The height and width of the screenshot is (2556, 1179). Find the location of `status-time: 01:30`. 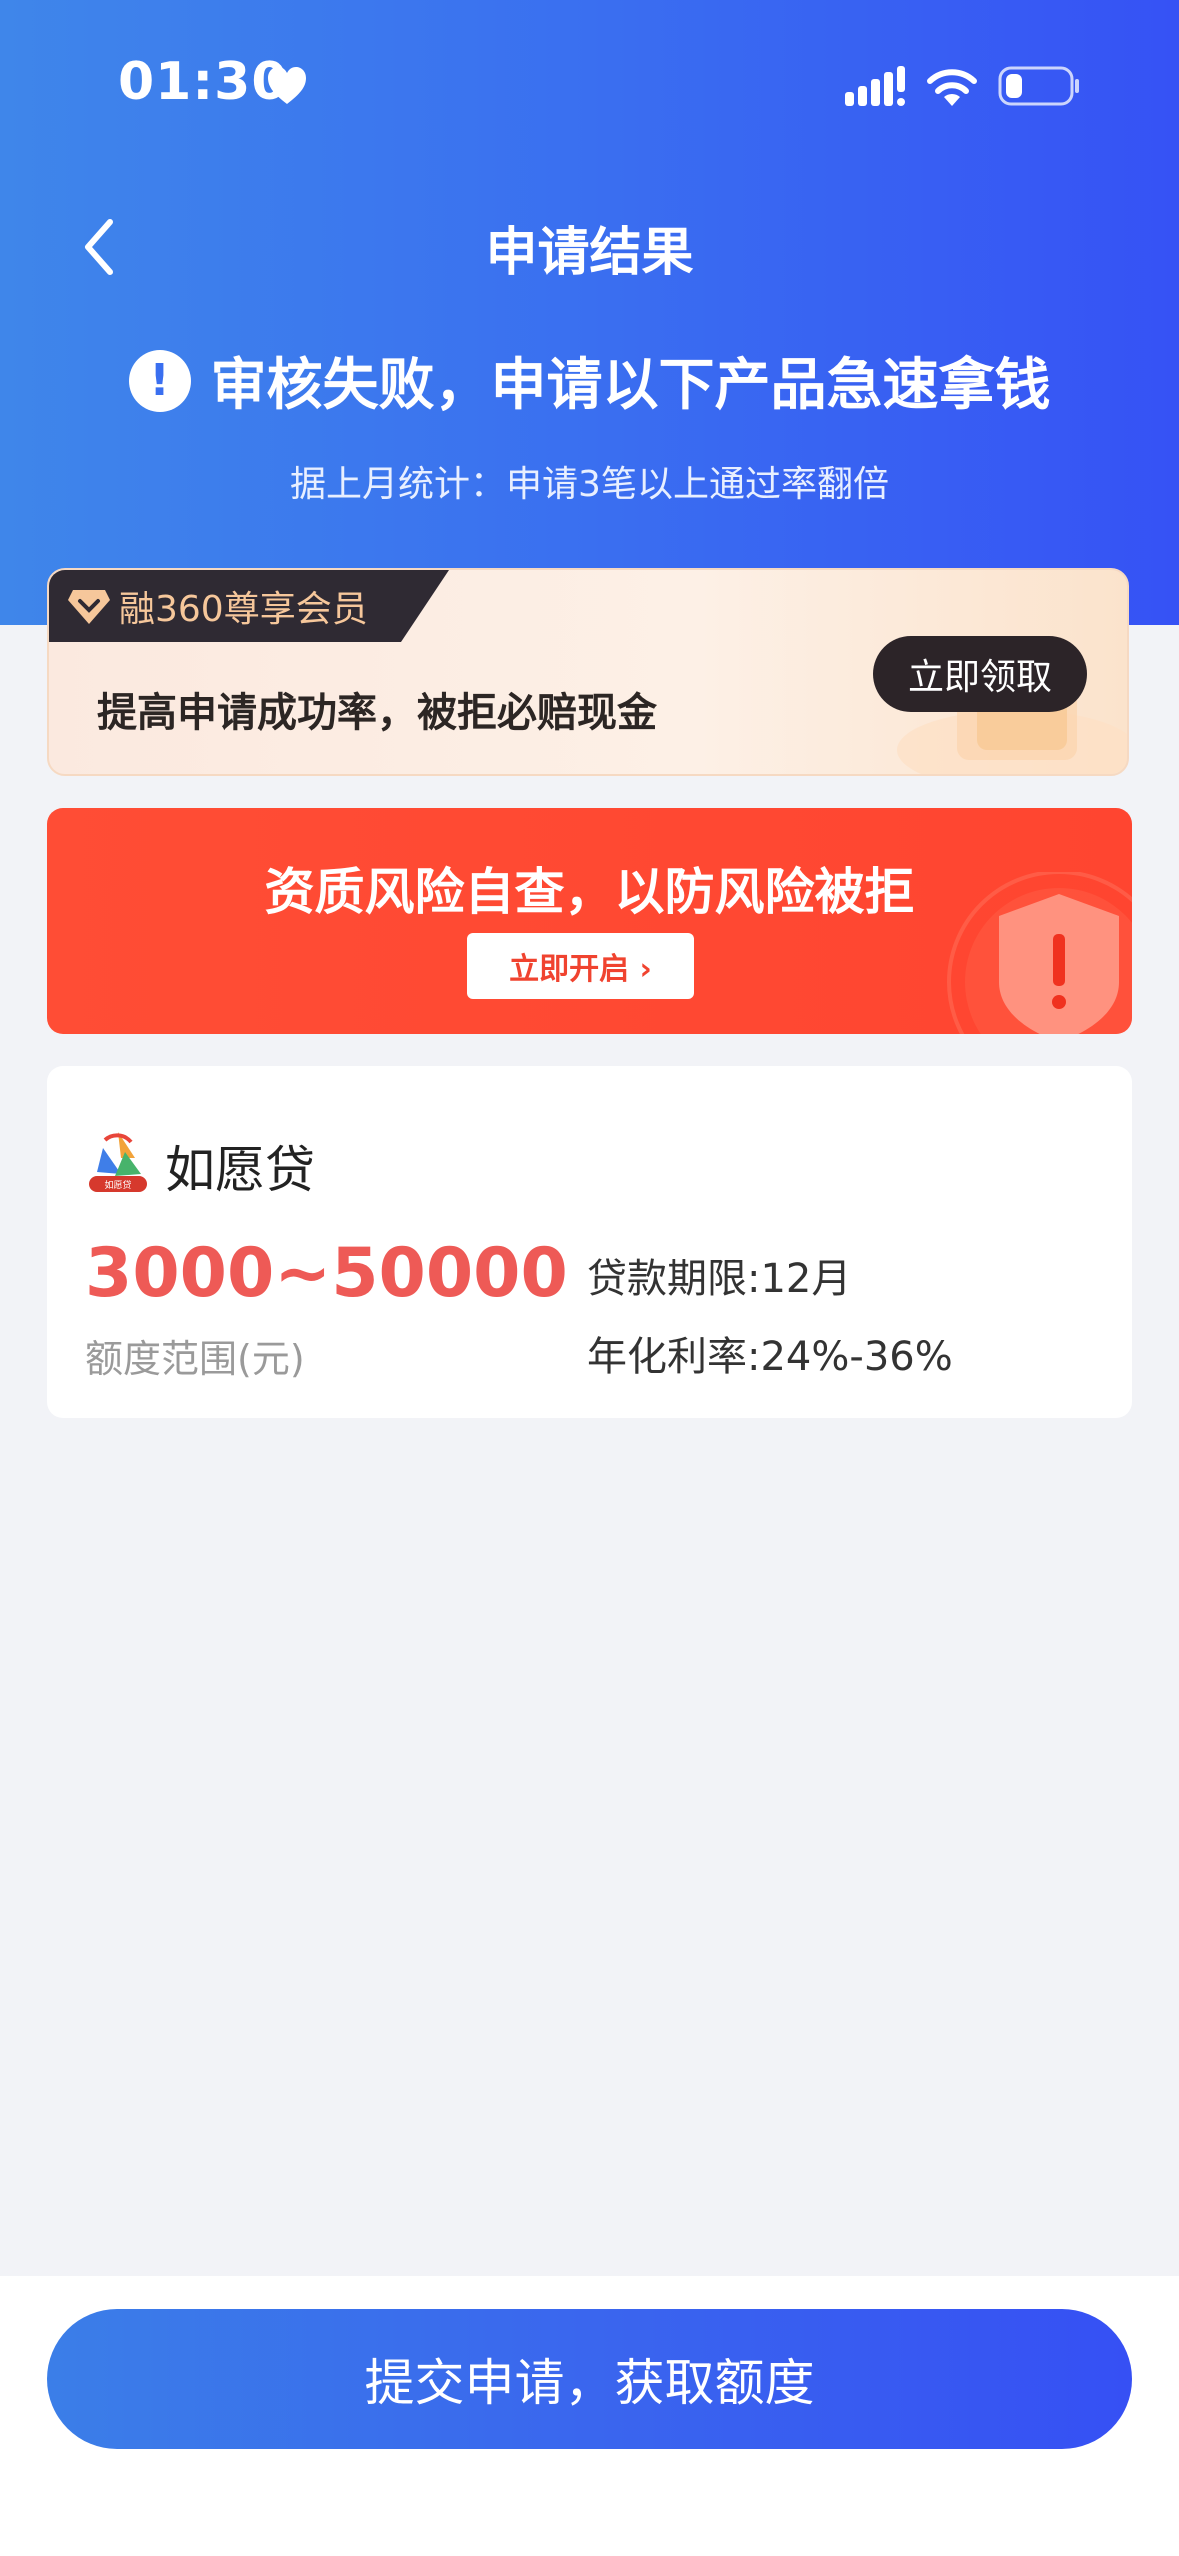

status-time: 01:30 is located at coordinates (203, 82).